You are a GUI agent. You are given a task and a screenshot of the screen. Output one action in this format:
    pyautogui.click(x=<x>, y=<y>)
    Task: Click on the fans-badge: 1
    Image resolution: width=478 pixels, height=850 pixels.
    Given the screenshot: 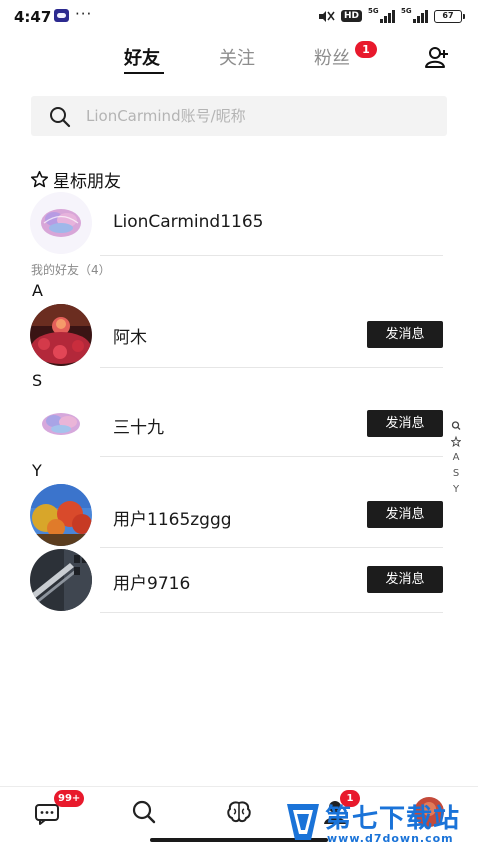 What is the action you would take?
    pyautogui.click(x=366, y=49)
    